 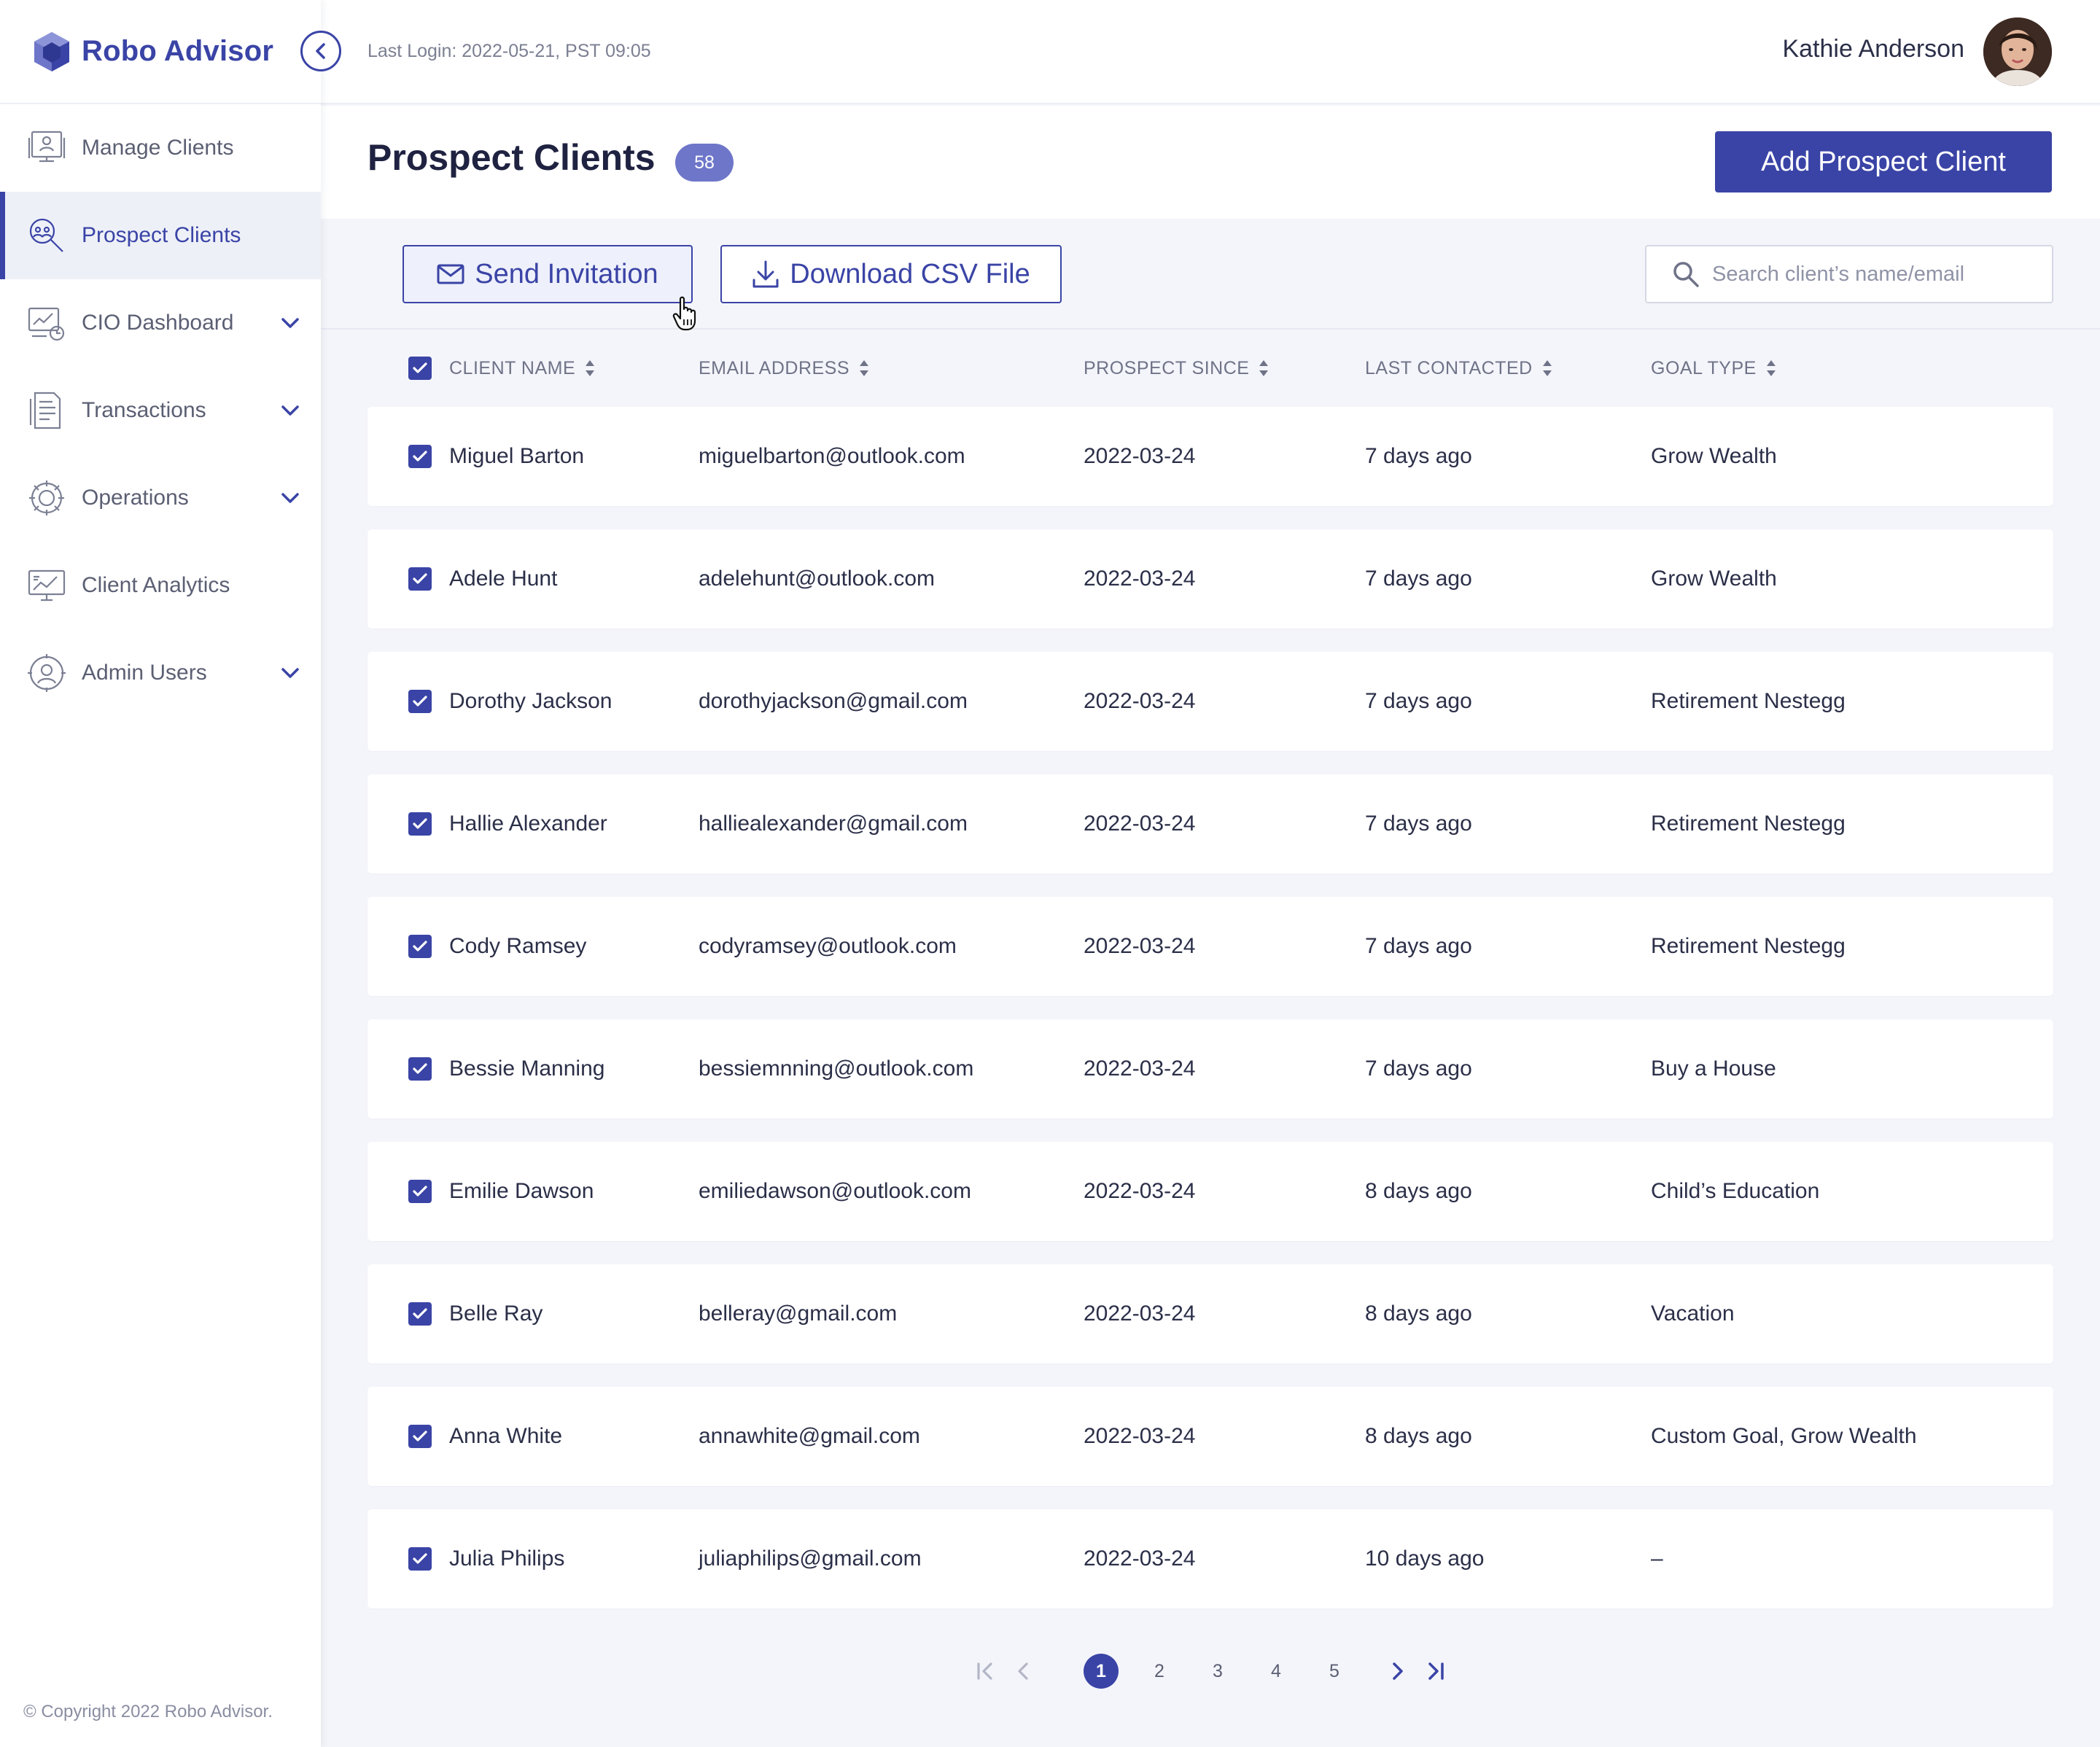 I want to click on last-contacted: 7 days ago, so click(x=1418, y=824).